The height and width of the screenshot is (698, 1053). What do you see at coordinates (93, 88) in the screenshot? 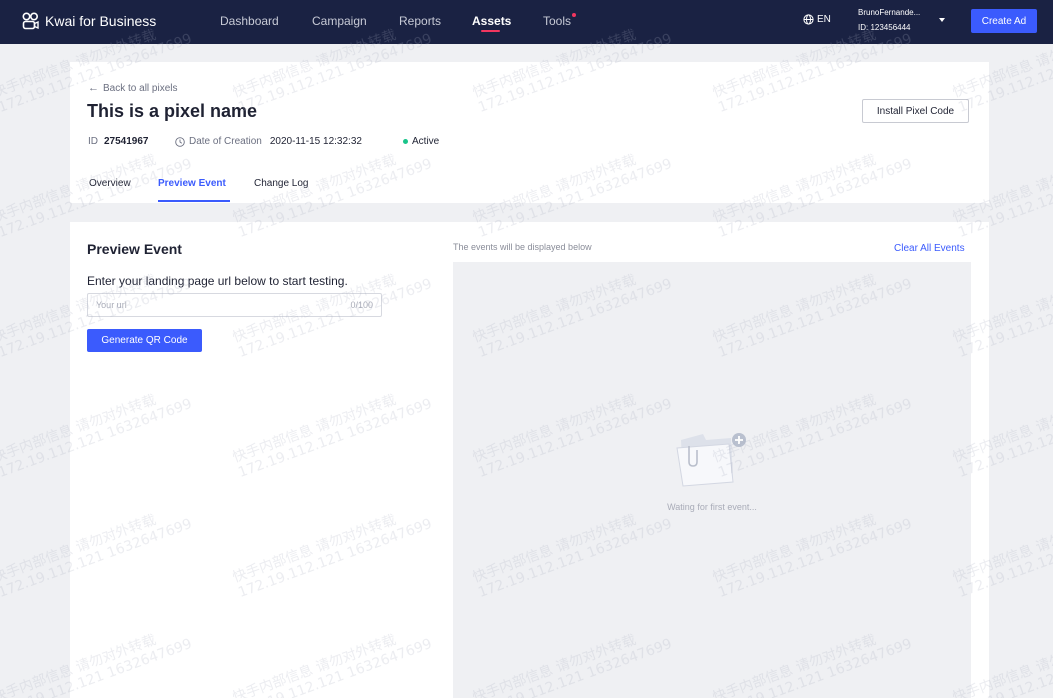
I see `arrow-left-icon: ←` at bounding box center [93, 88].